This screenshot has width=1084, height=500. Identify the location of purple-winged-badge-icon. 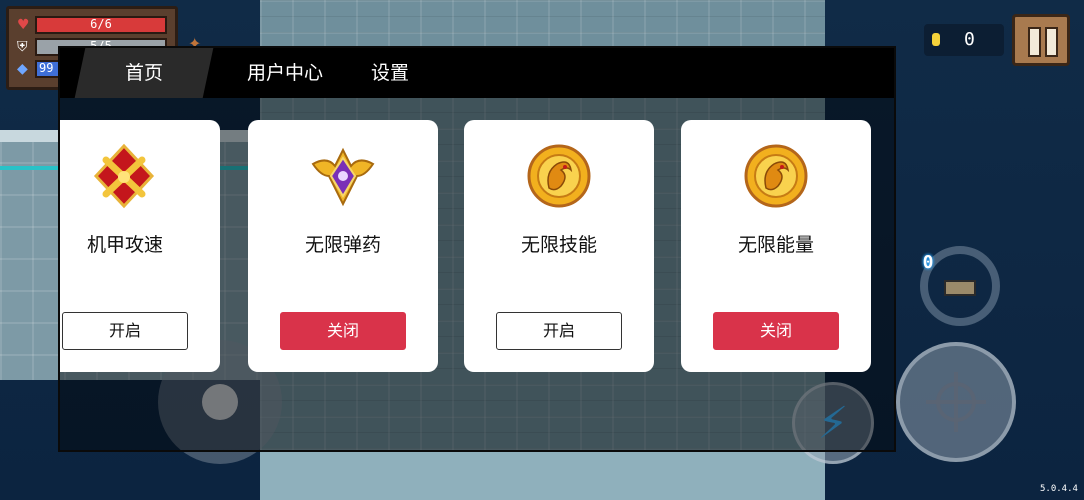
(343, 177).